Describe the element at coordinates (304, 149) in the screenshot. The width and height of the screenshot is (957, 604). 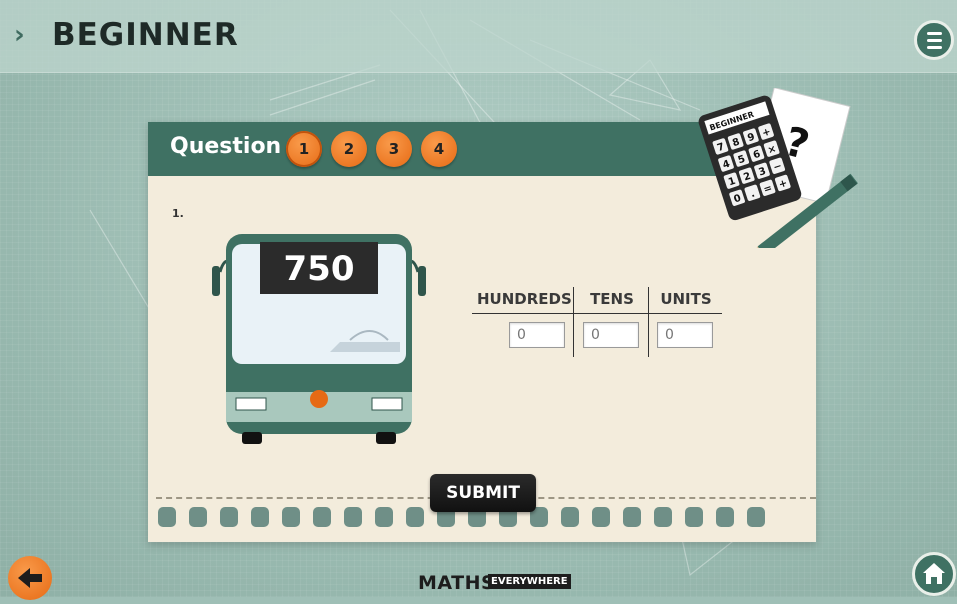
I see `question-bubble-1: 1` at that location.